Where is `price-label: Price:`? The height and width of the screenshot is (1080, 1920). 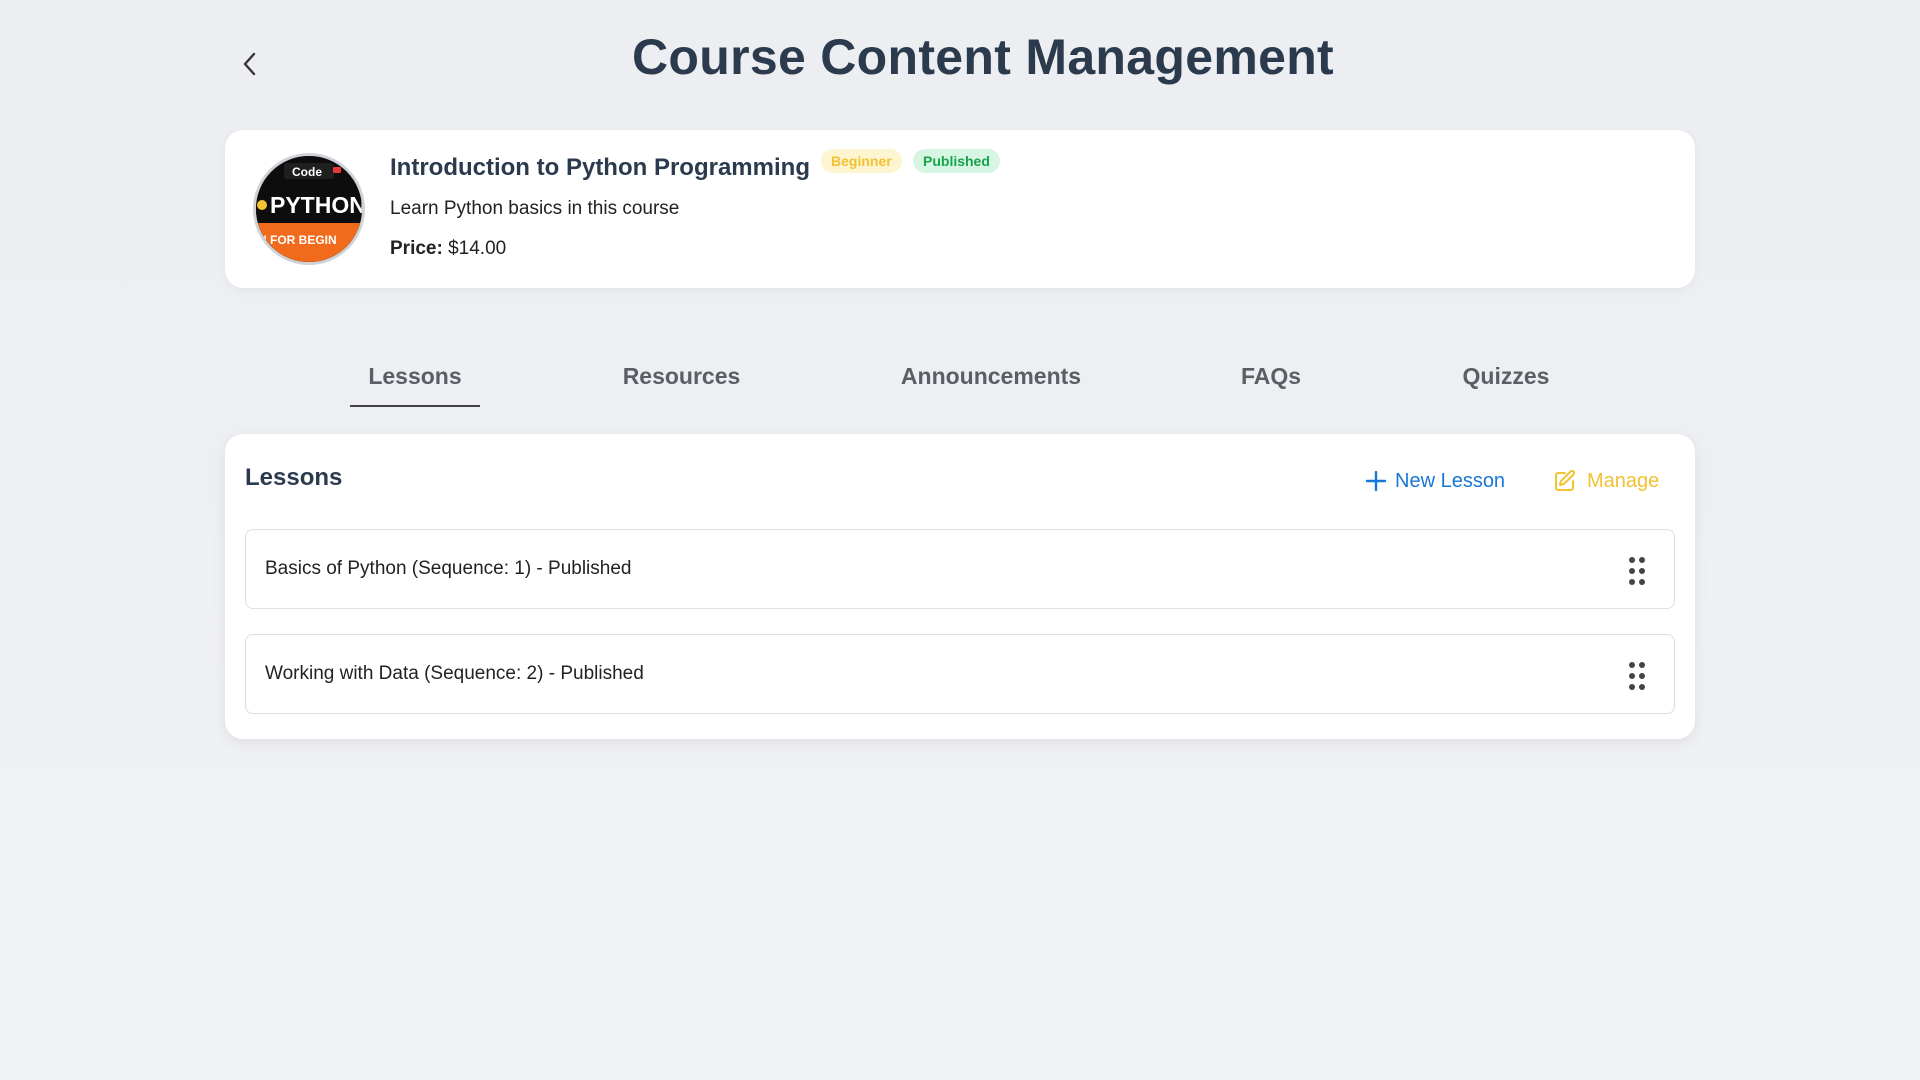
price-label: Price: is located at coordinates (416, 248).